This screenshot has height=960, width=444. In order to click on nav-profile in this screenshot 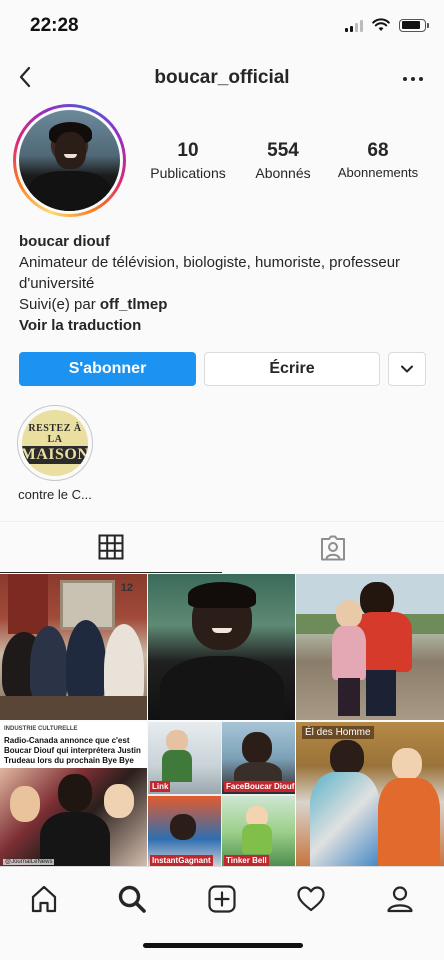, I will do `click(400, 899)`.